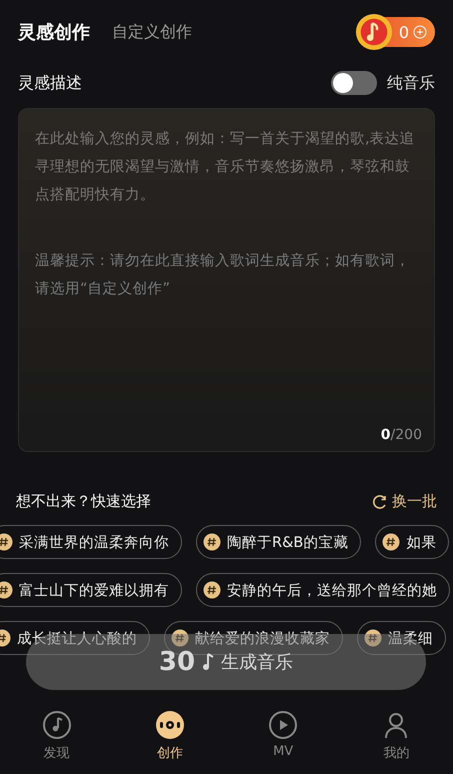  I want to click on tab: 自定义创作, so click(152, 32).